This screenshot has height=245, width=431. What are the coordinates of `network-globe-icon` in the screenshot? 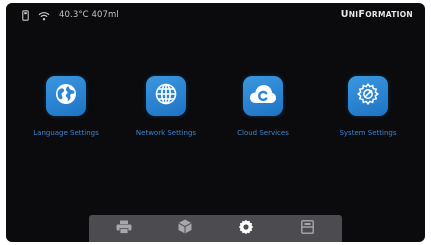 It's located at (166, 96).